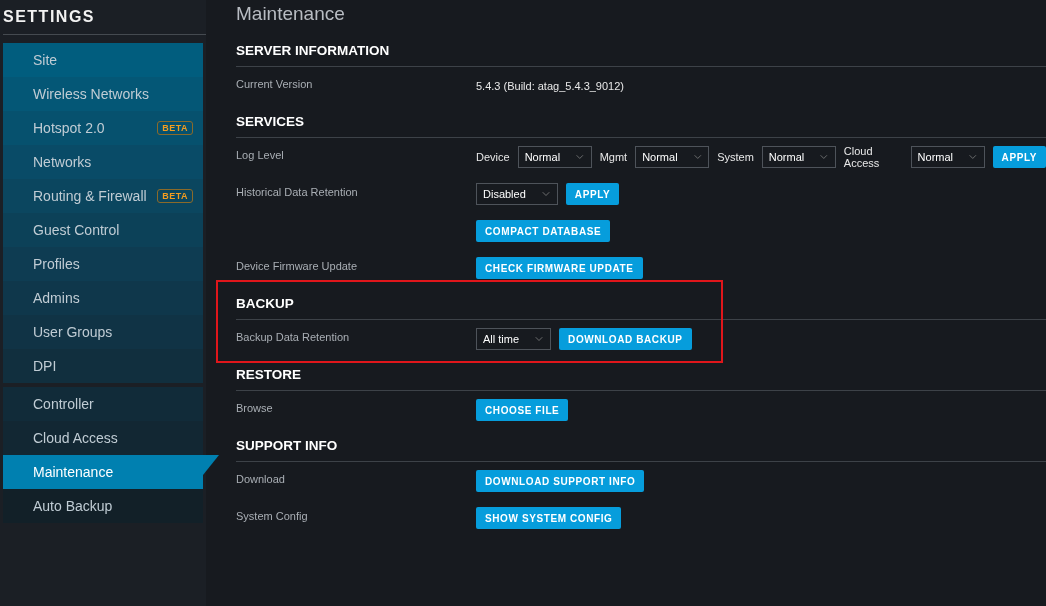 The image size is (1046, 606). I want to click on sidebar-item: Wireless Networks, so click(103, 94).